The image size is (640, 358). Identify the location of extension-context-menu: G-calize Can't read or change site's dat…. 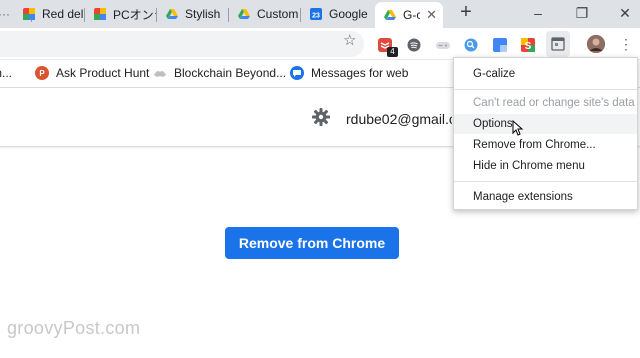
(545, 133).